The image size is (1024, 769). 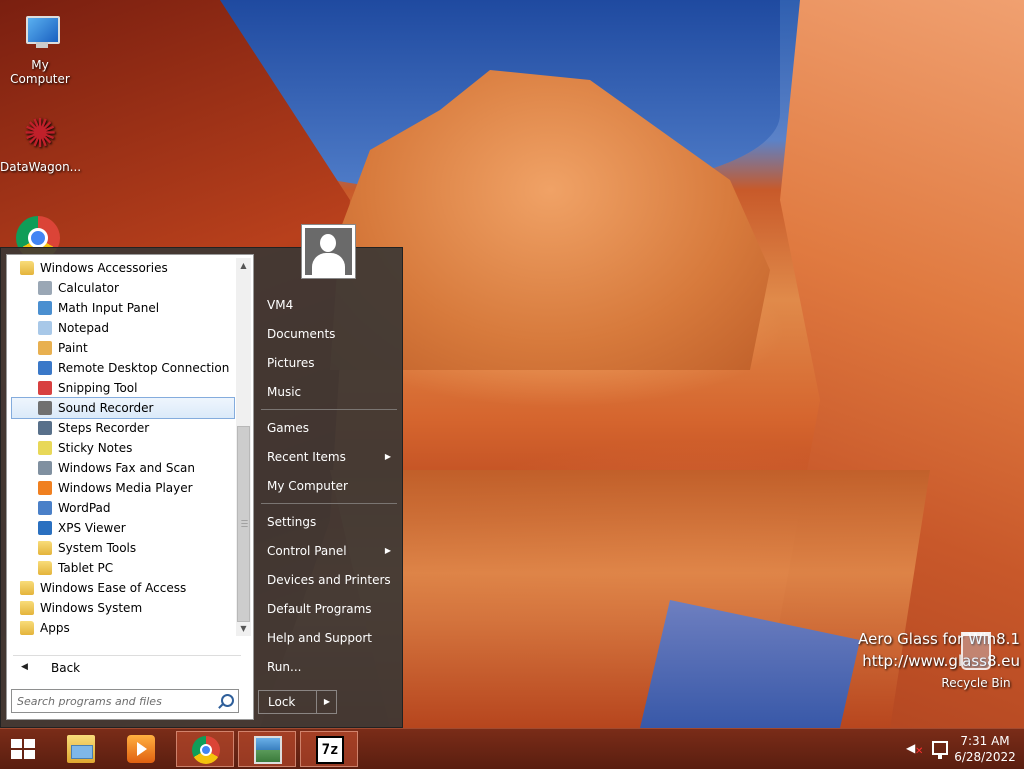 What do you see at coordinates (88, 288) in the screenshot?
I see `program-label: Calculator` at bounding box center [88, 288].